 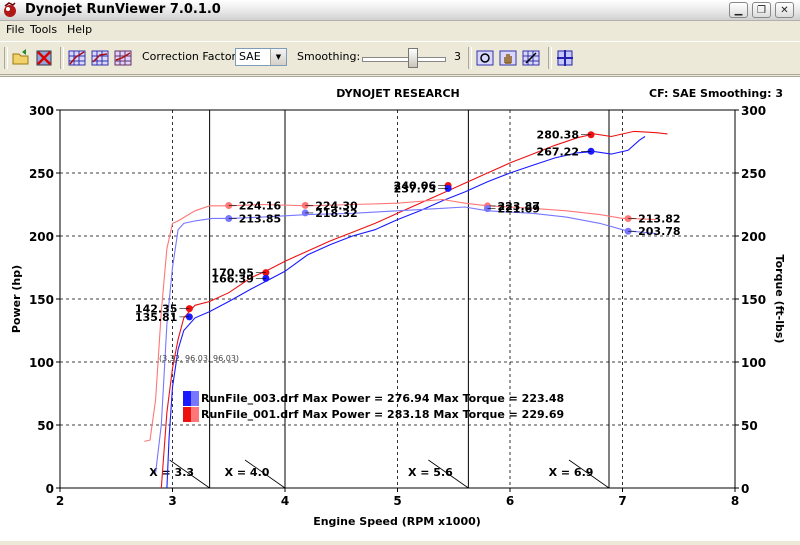 I want to click on smoothing-slider-thumb, so click(x=412, y=58).